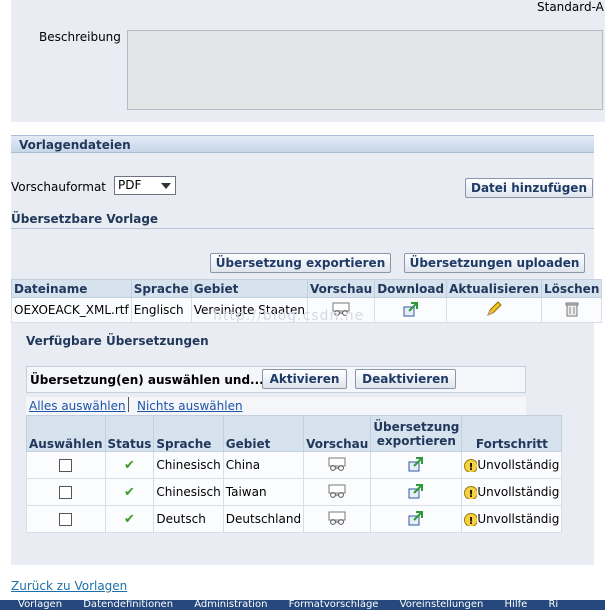 The image size is (605, 610). Describe the element at coordinates (300, 263) in the screenshot. I see `export-translation-button: Übersetzung exportieren` at that location.